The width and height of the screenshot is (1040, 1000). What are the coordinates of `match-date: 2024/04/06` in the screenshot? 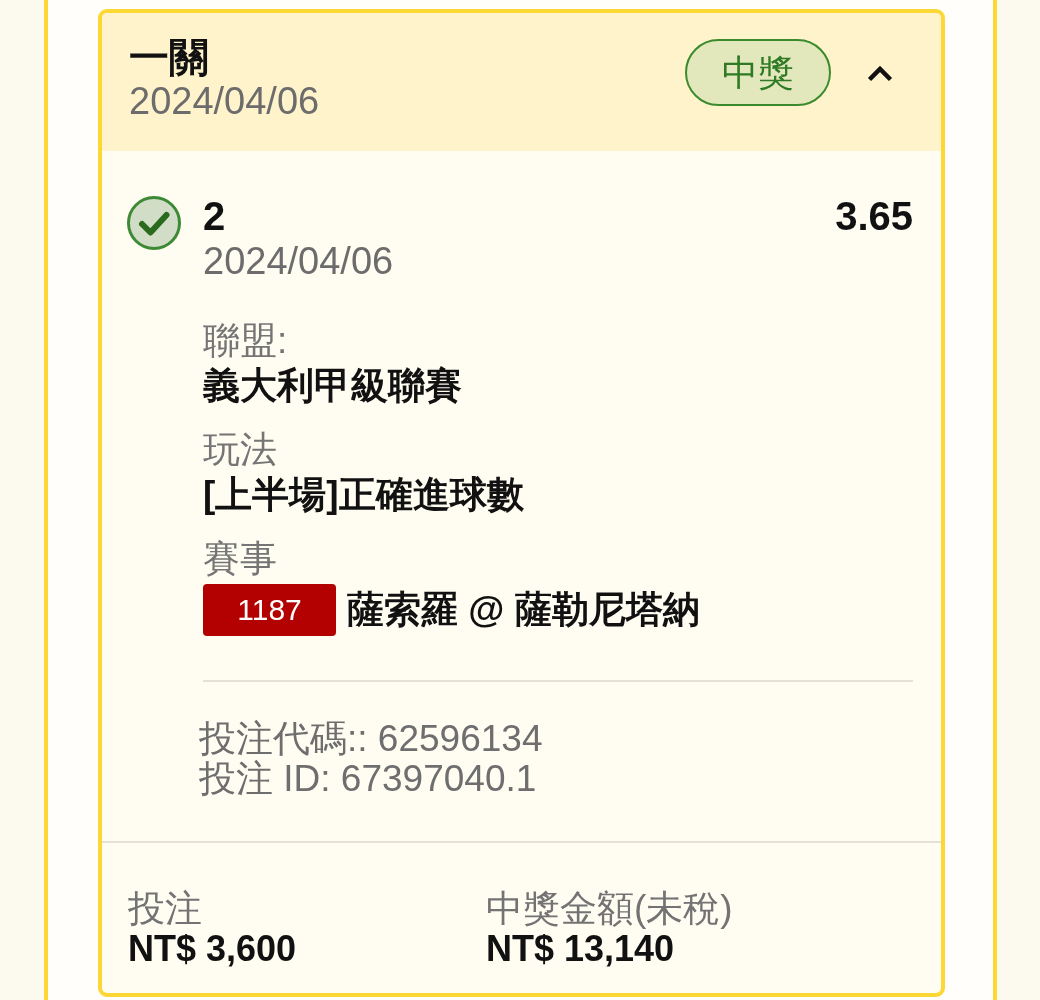 It's located at (299, 261).